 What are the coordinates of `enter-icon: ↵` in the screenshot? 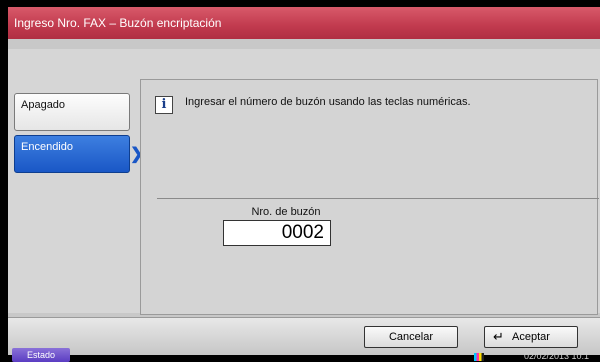 It's located at (498, 336).